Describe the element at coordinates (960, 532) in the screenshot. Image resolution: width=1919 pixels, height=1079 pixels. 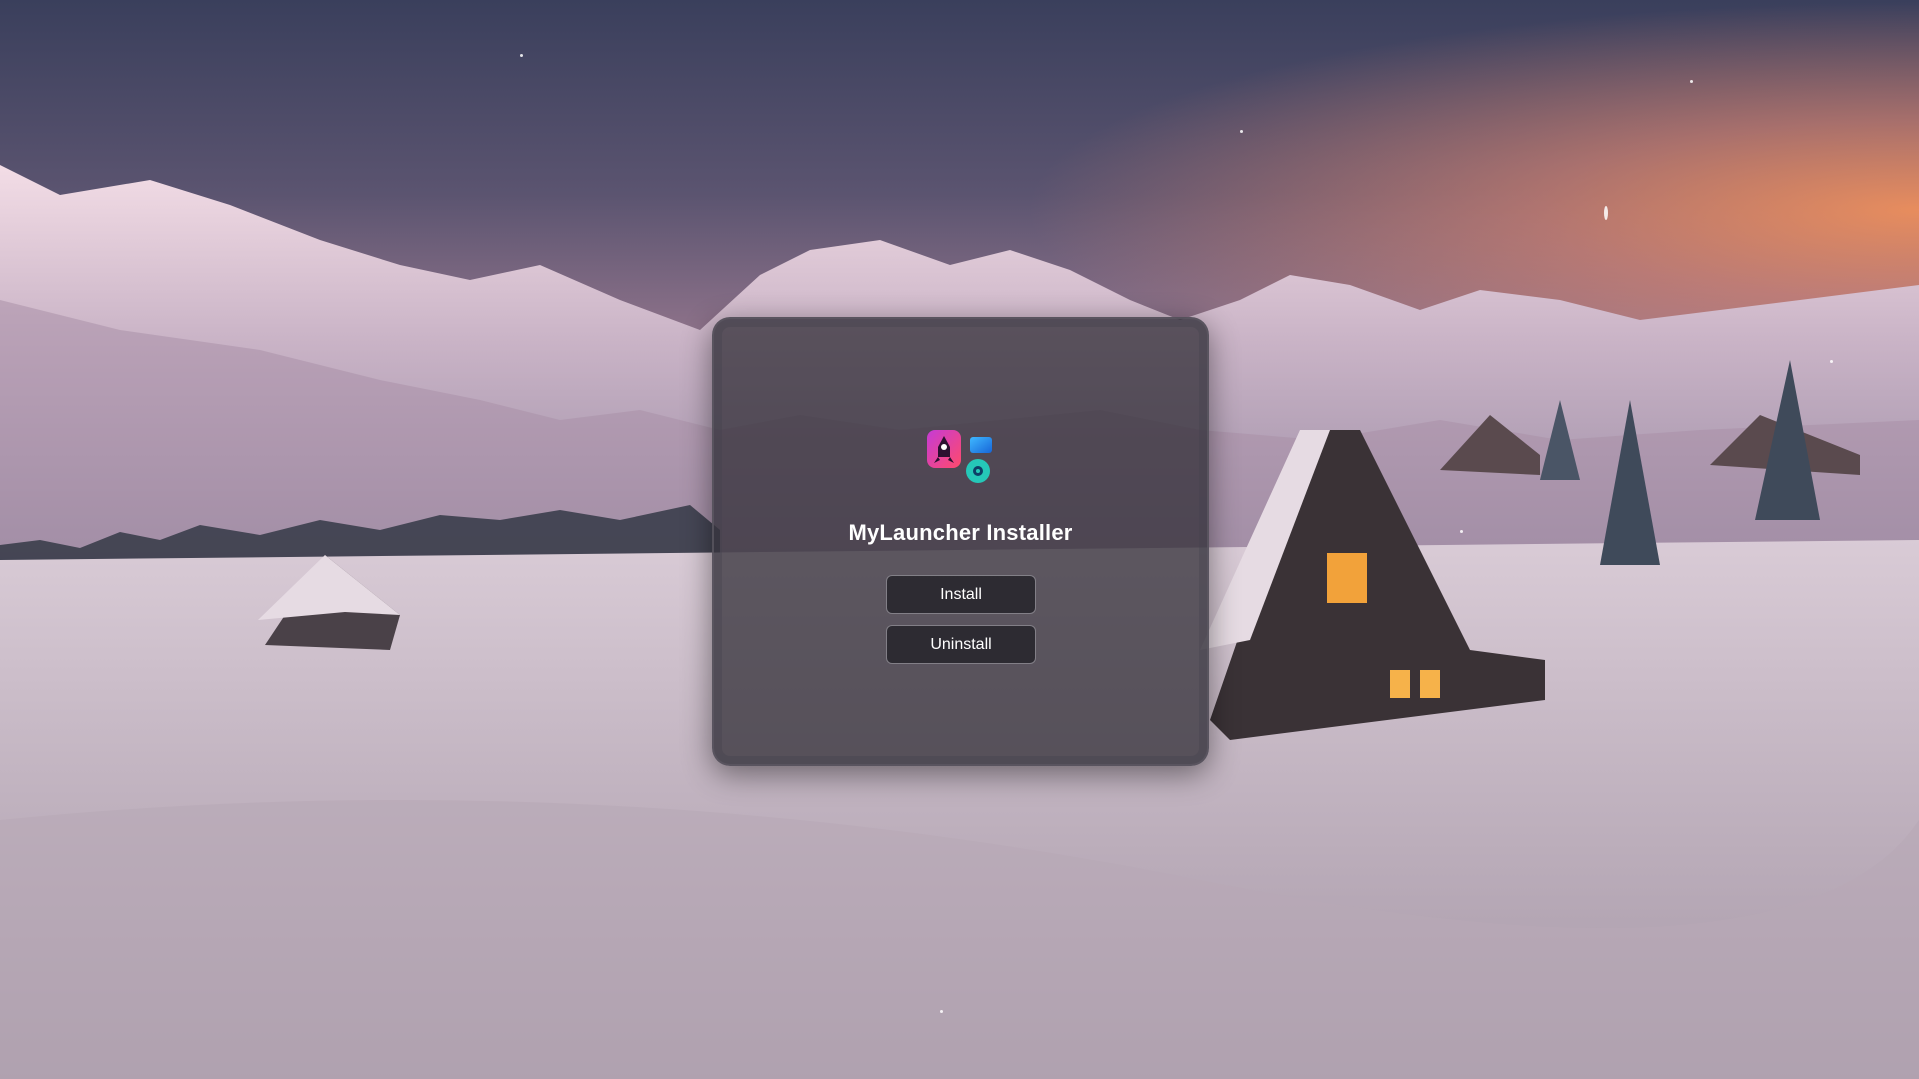
I see `installer-title: MyLauncher Installer` at that location.